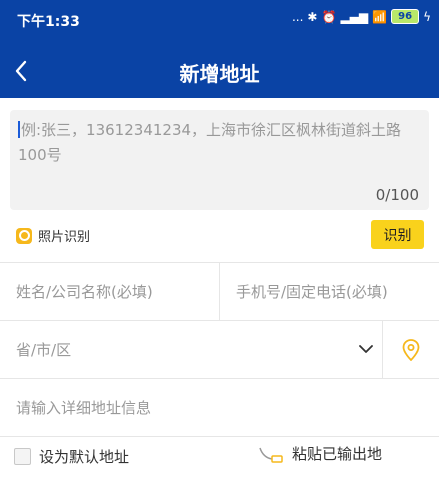 The image size is (439, 480). I want to click on page-title: 新增地址, so click(219, 74).